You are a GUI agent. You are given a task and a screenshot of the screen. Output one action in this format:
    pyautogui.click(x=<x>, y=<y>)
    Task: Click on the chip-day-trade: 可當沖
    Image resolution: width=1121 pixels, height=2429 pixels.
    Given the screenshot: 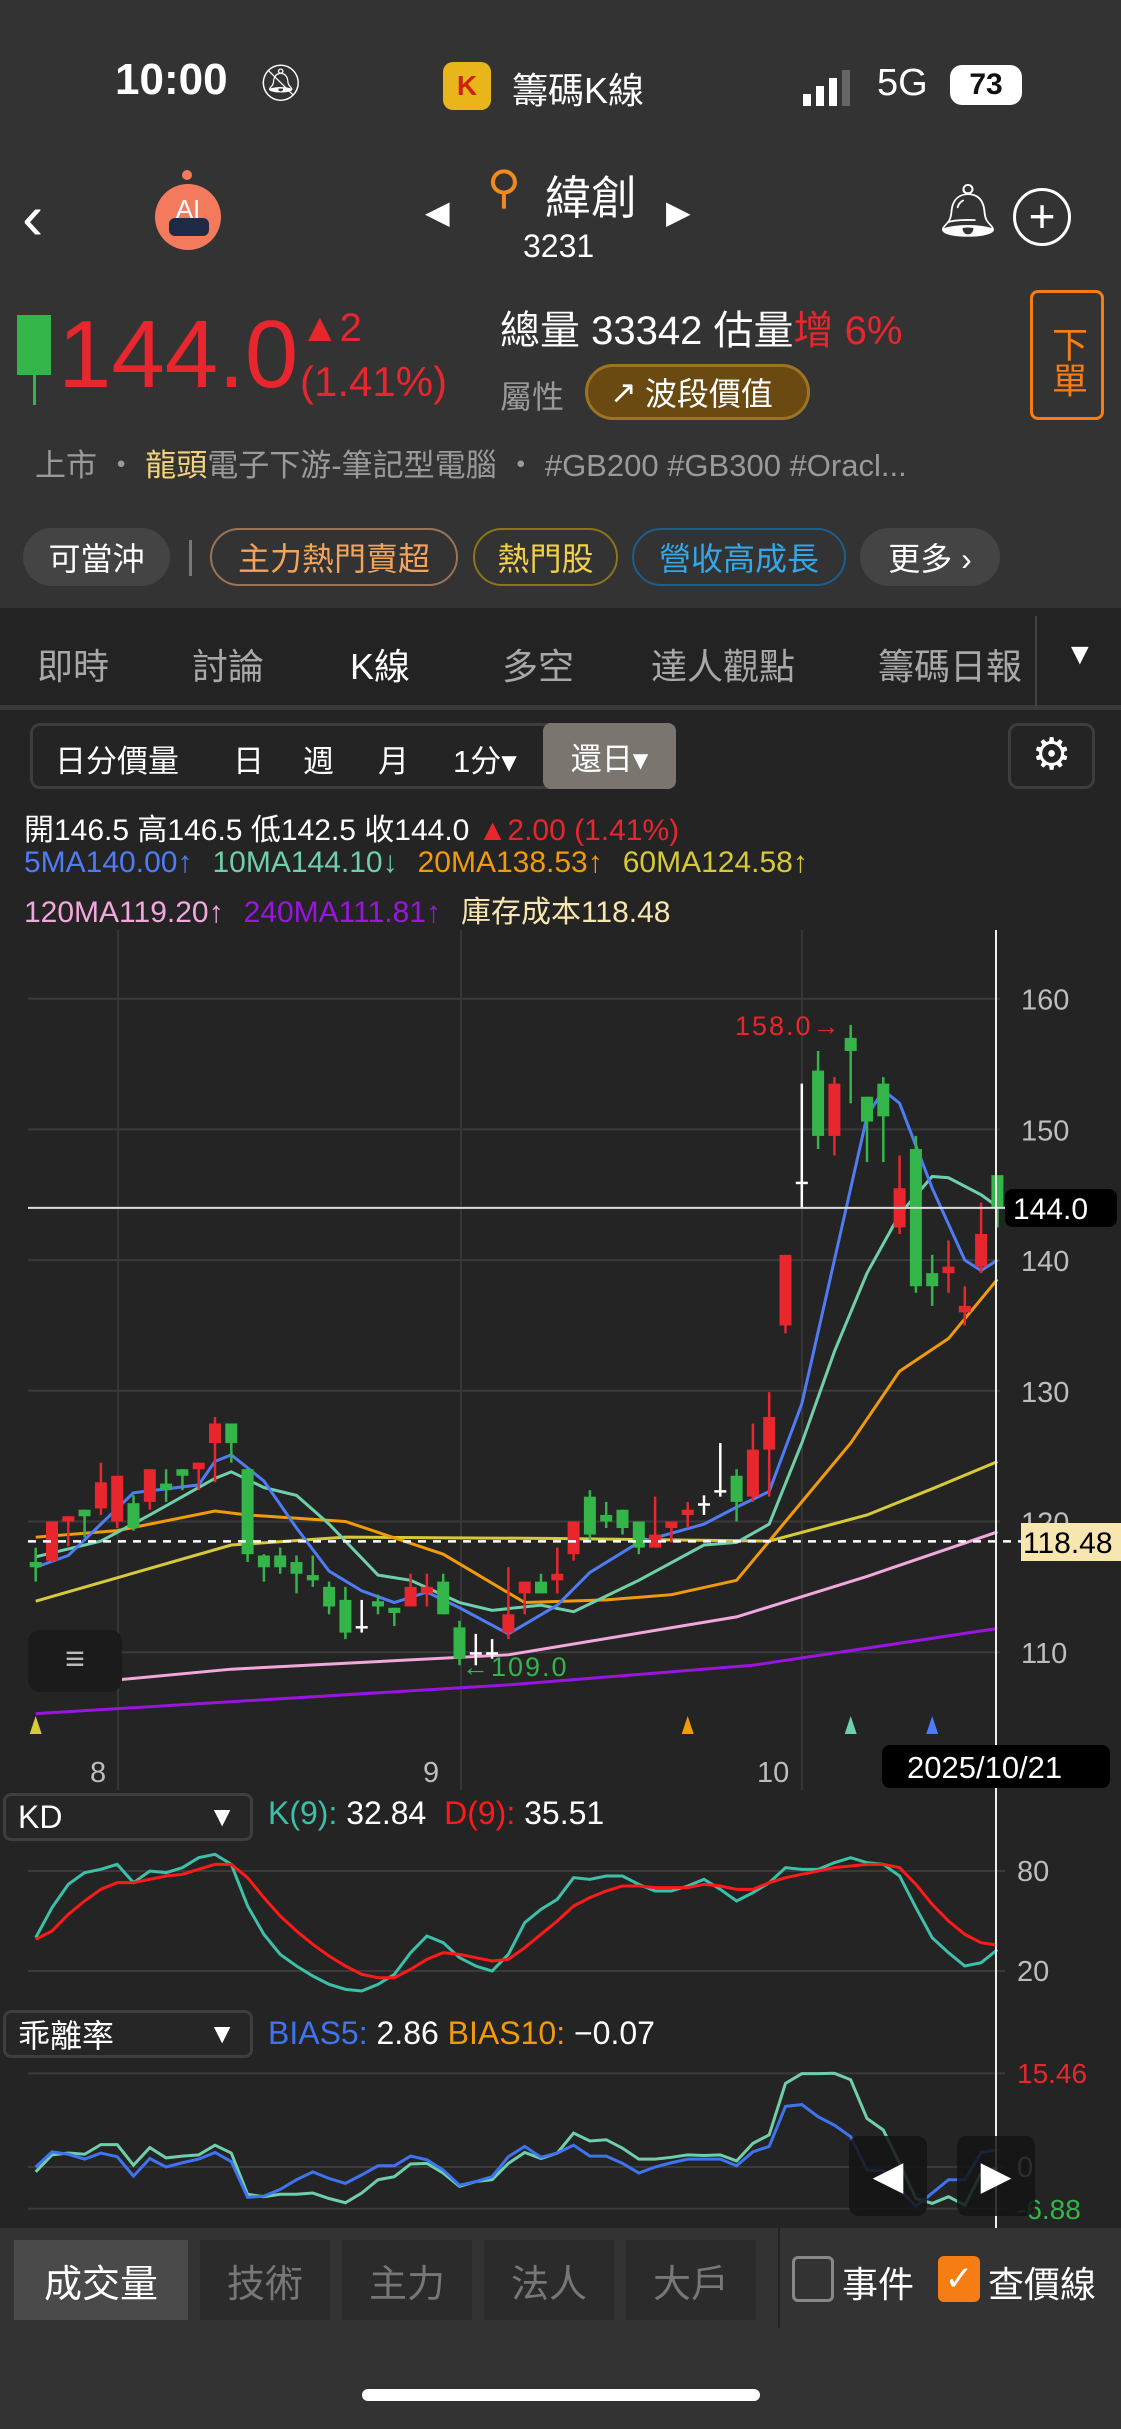 What is the action you would take?
    pyautogui.click(x=96, y=557)
    